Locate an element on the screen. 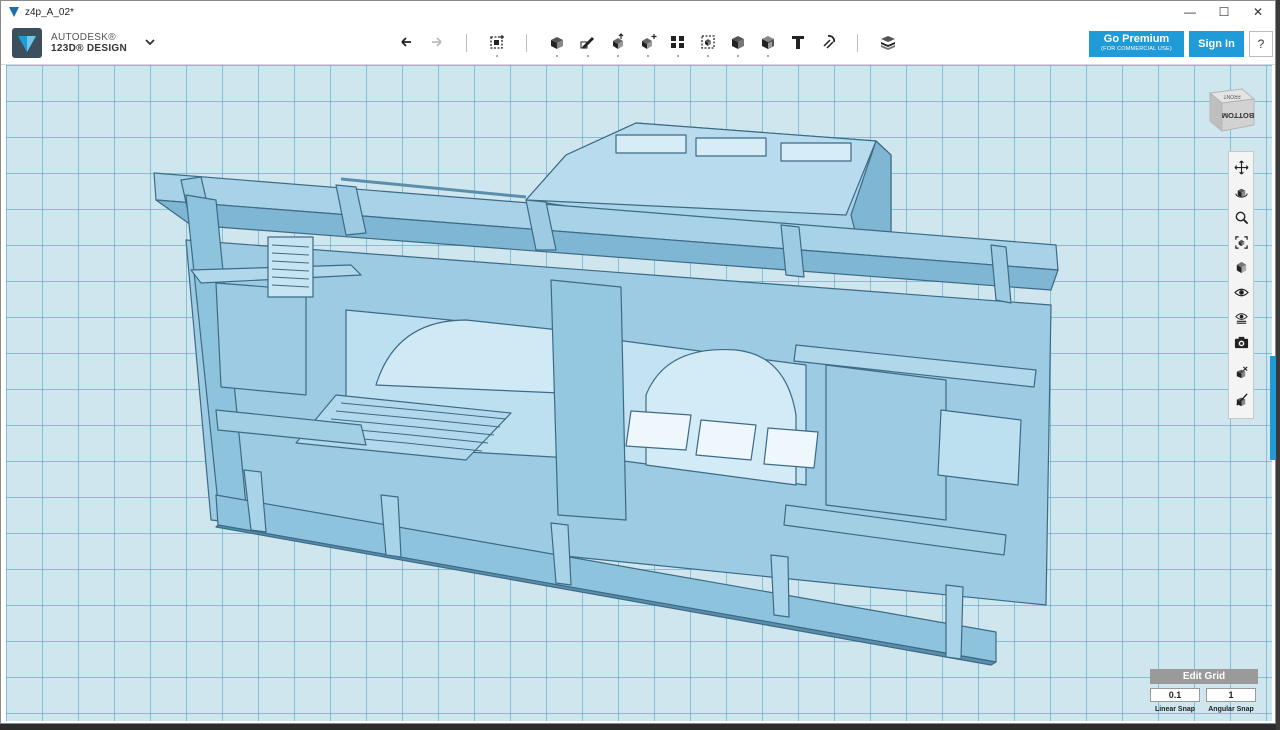 This screenshot has width=1280, height=730. view-mode-icon is located at coordinates (1241, 267).